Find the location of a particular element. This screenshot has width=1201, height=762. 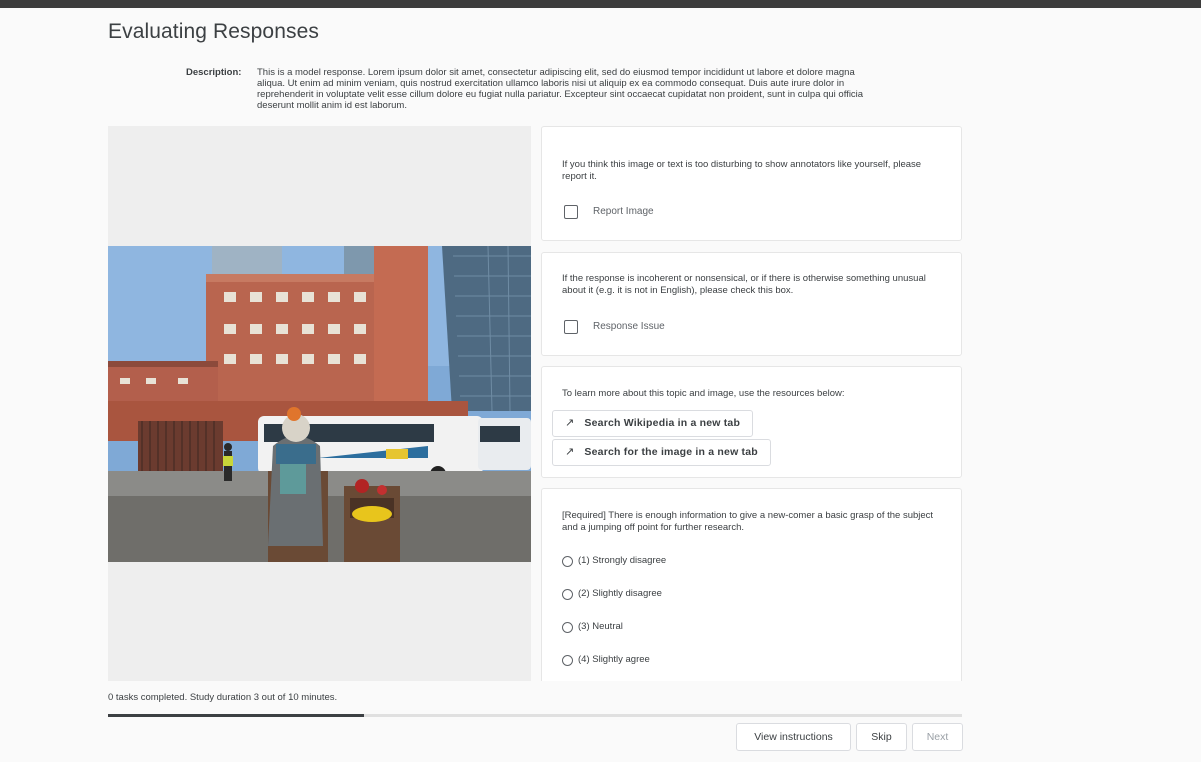

option-label: (1) Strongly disagree is located at coordinates (622, 560).